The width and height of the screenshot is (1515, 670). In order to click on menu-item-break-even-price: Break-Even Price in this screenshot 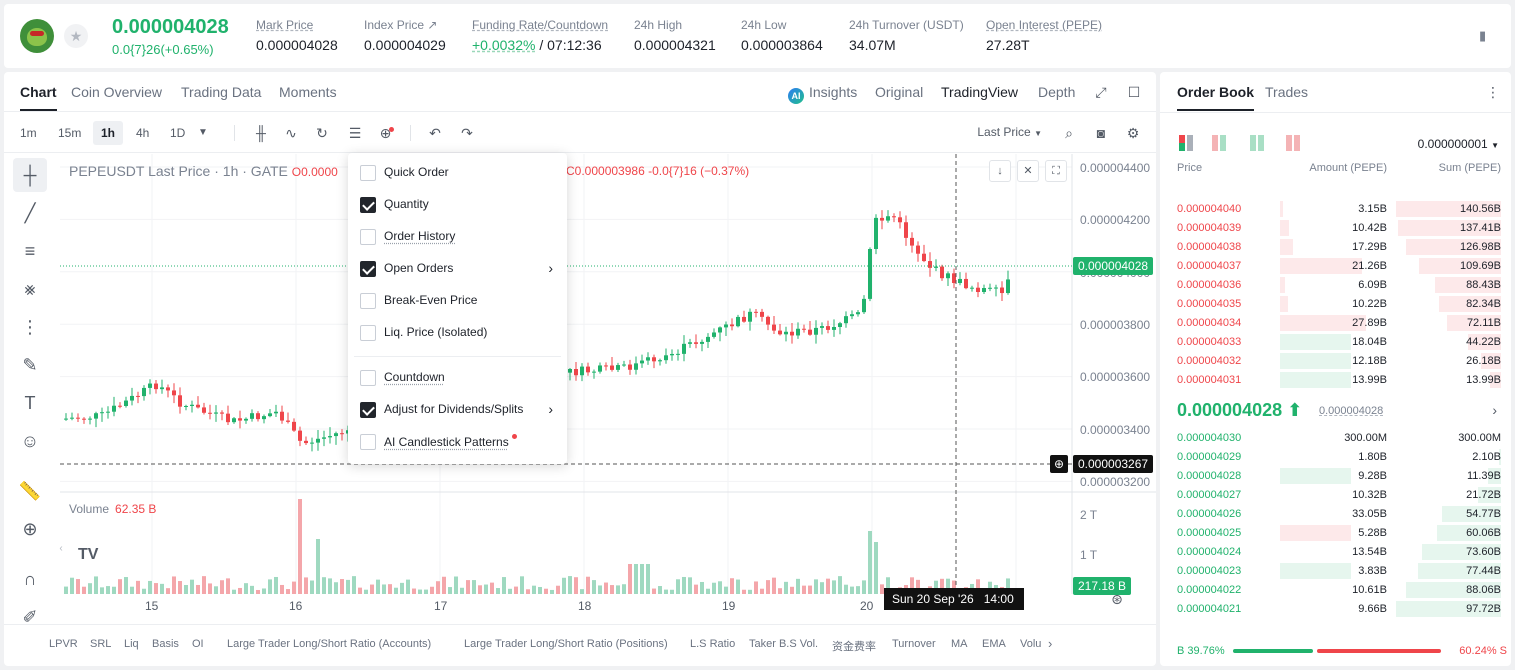, I will do `click(457, 301)`.